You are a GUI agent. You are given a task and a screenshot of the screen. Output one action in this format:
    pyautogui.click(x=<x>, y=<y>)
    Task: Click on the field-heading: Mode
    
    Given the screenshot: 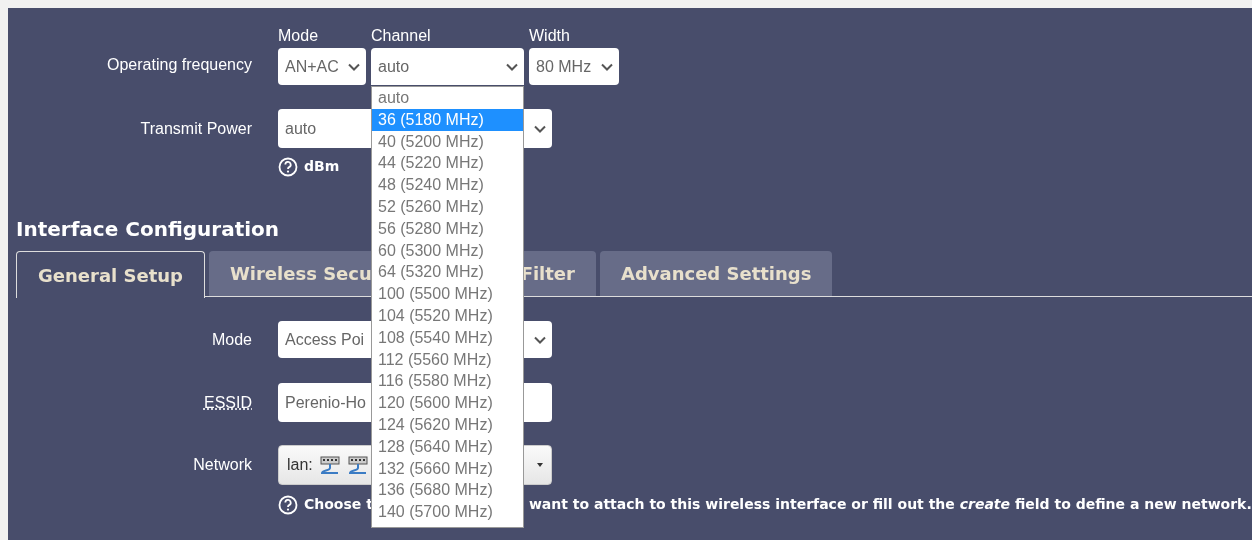 What is the action you would take?
    pyautogui.click(x=299, y=36)
    